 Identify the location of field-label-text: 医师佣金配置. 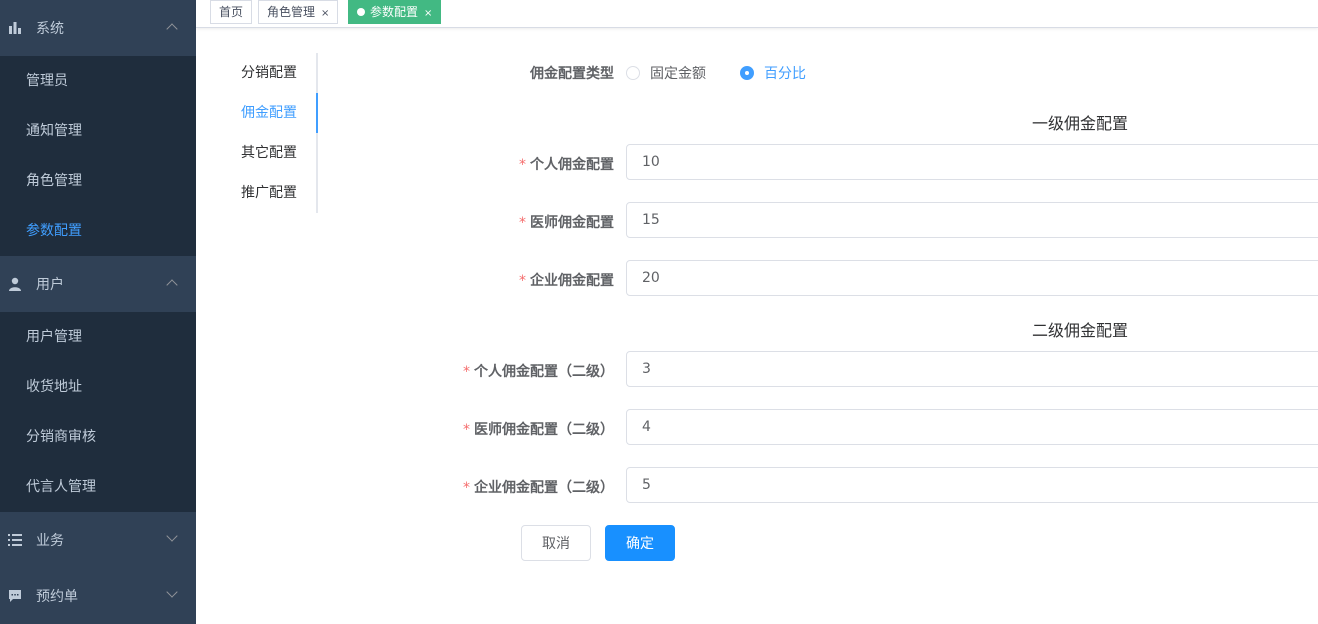
(572, 223).